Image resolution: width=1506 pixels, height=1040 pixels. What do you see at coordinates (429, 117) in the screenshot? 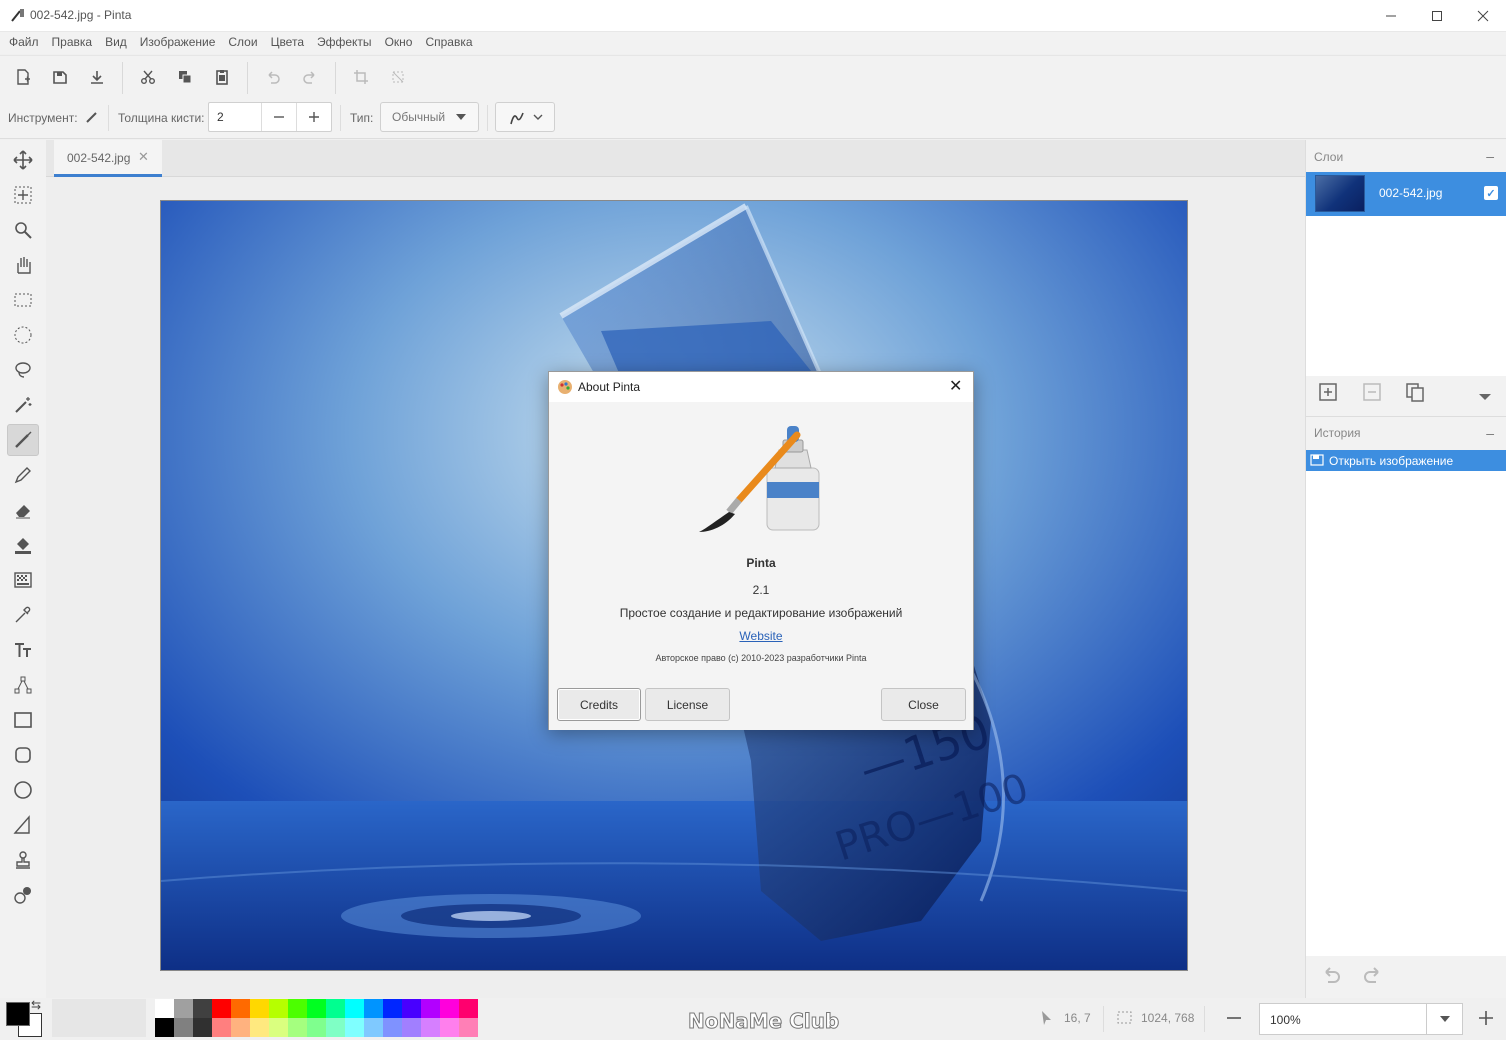
I see `type-dropdown: Обычный` at bounding box center [429, 117].